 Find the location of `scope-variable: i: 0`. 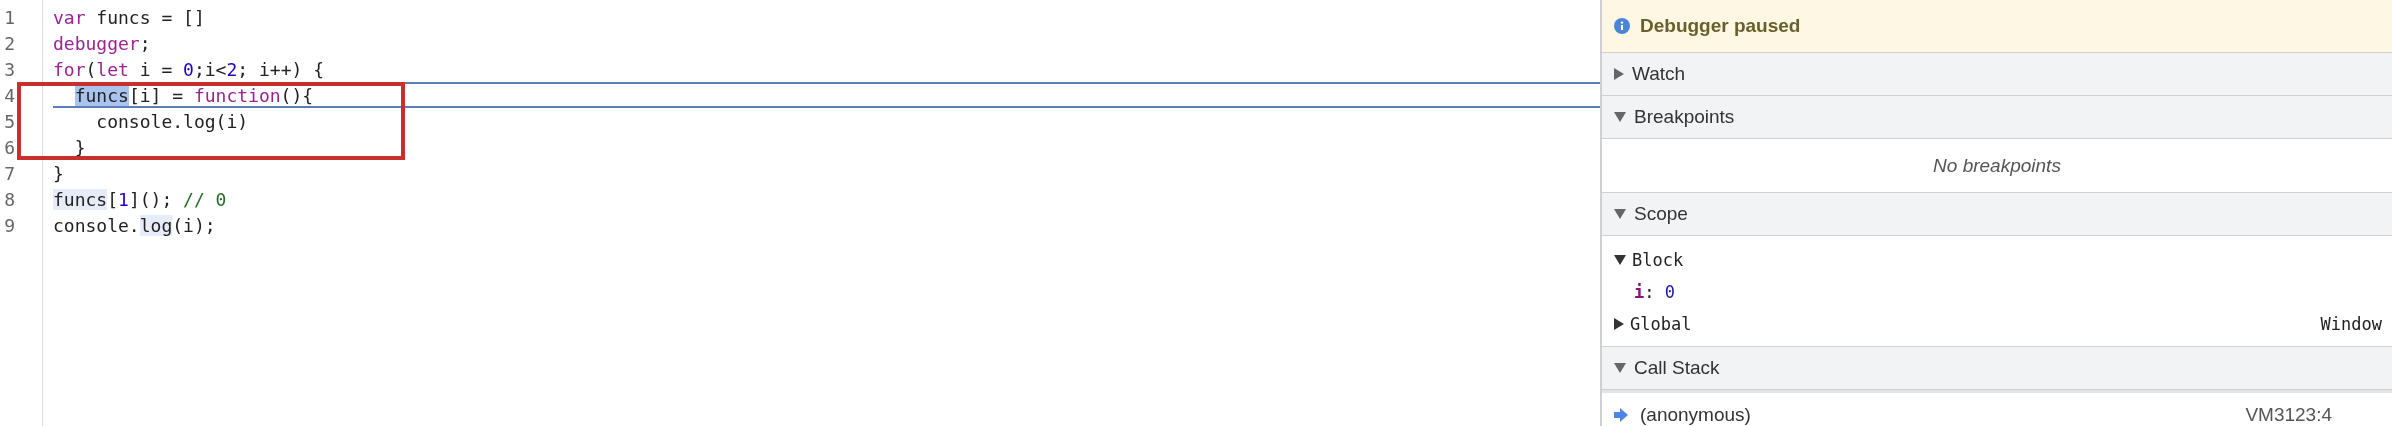

scope-variable: i: 0 is located at coordinates (1654, 292).